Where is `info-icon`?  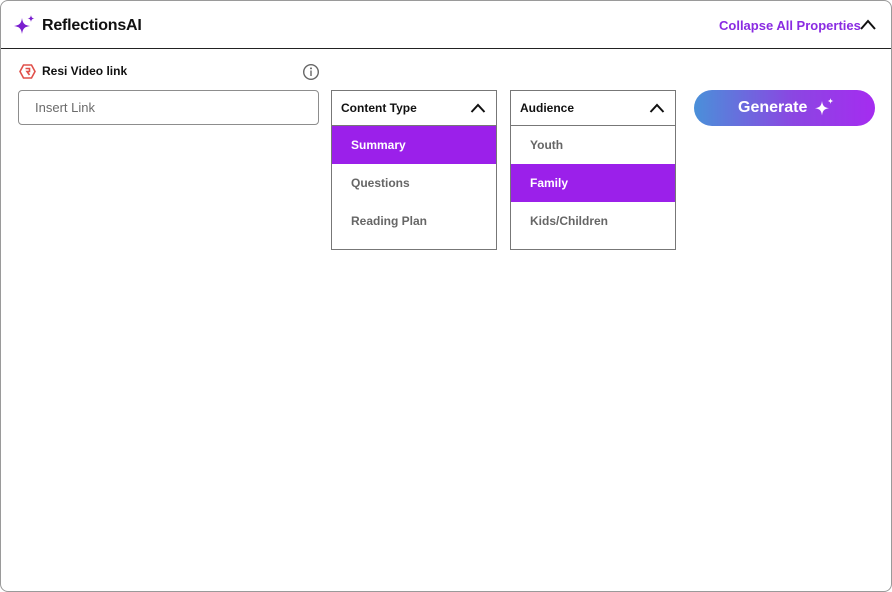 info-icon is located at coordinates (311, 72).